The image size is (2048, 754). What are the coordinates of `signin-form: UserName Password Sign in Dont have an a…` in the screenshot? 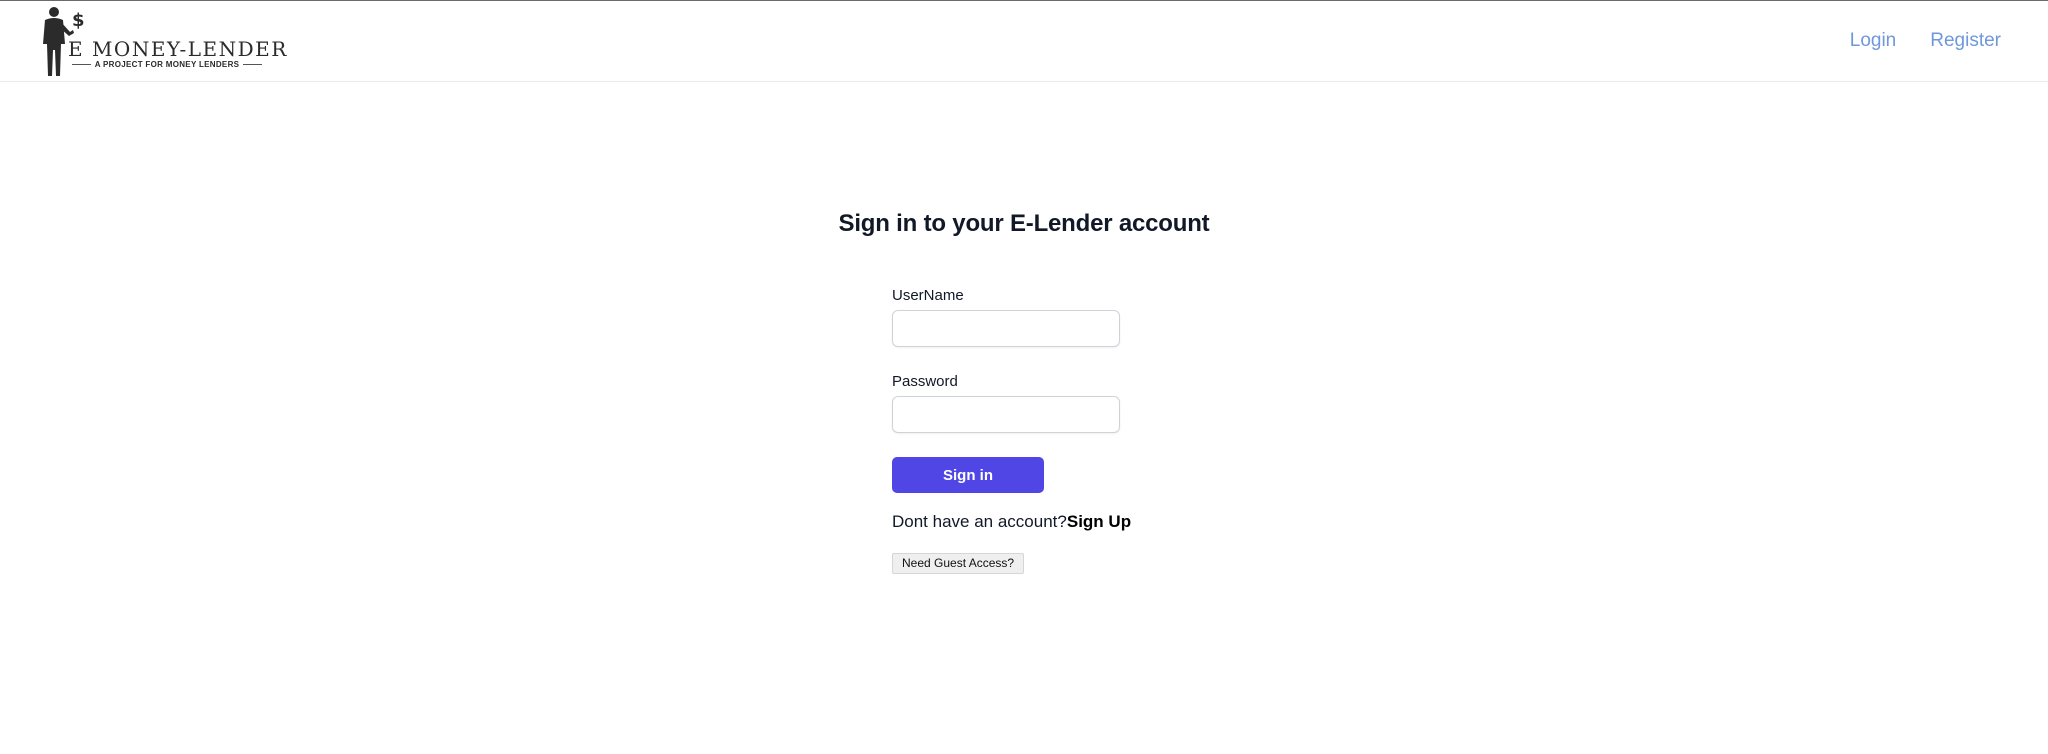 It's located at (1012, 430).